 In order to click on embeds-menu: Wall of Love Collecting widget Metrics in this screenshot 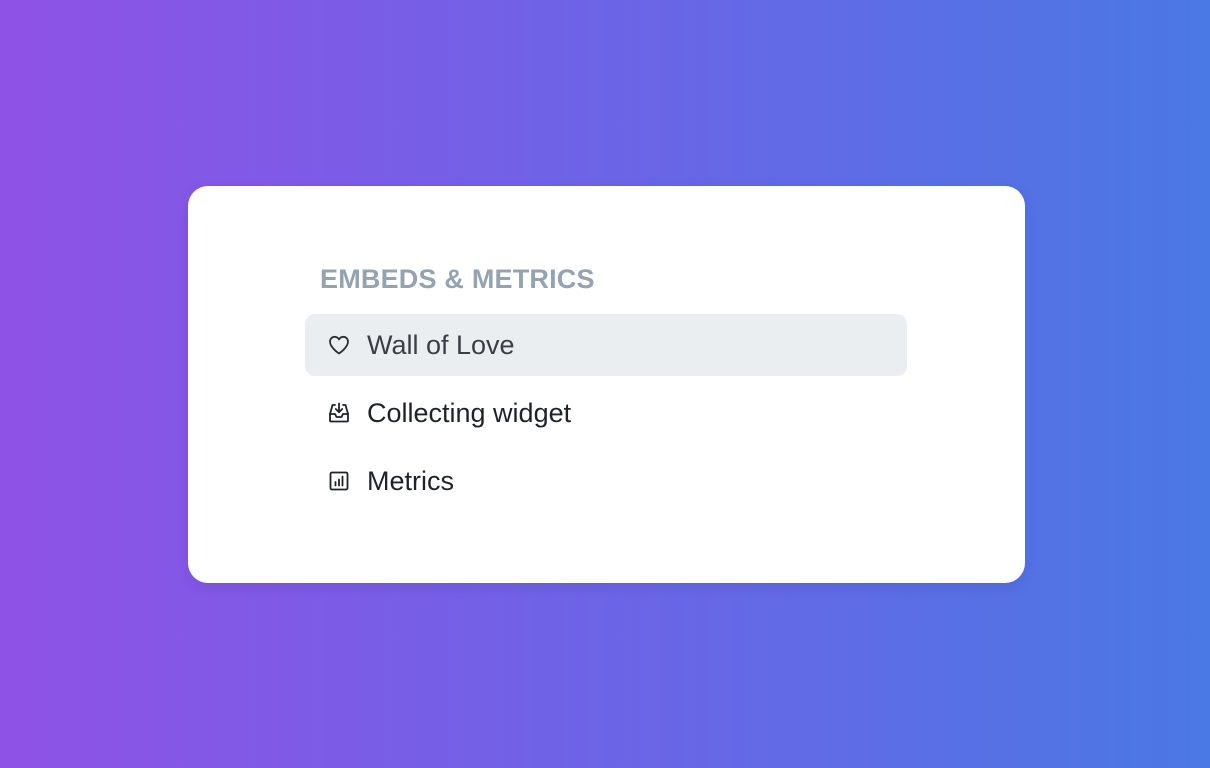, I will do `click(606, 416)`.